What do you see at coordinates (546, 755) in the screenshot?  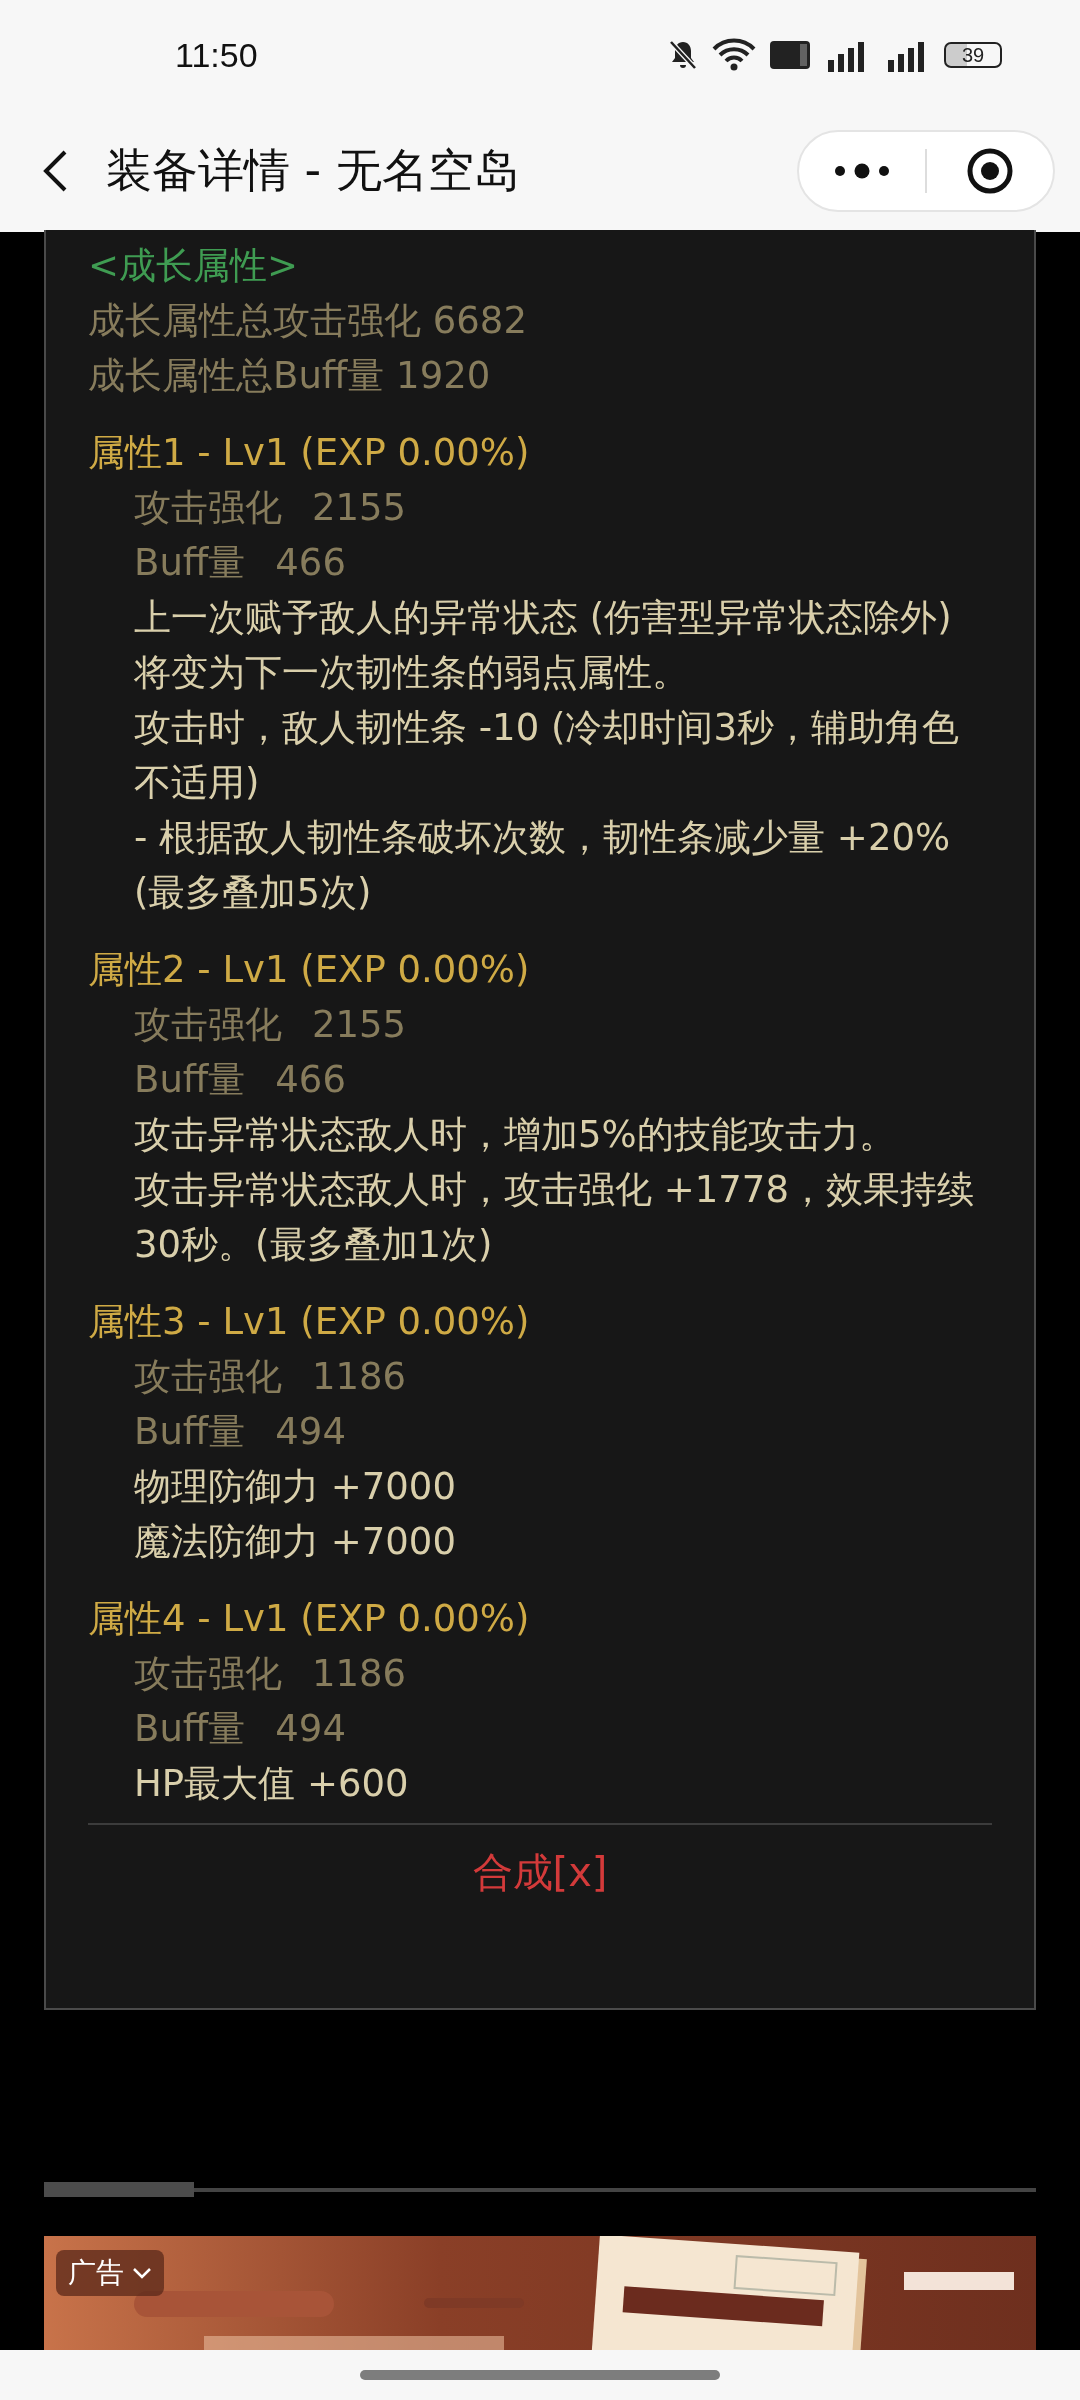 I see `effect-text: 攻击时，敌人韧性条 -10 (冷却时间3秒，辅助角色不适用)` at bounding box center [546, 755].